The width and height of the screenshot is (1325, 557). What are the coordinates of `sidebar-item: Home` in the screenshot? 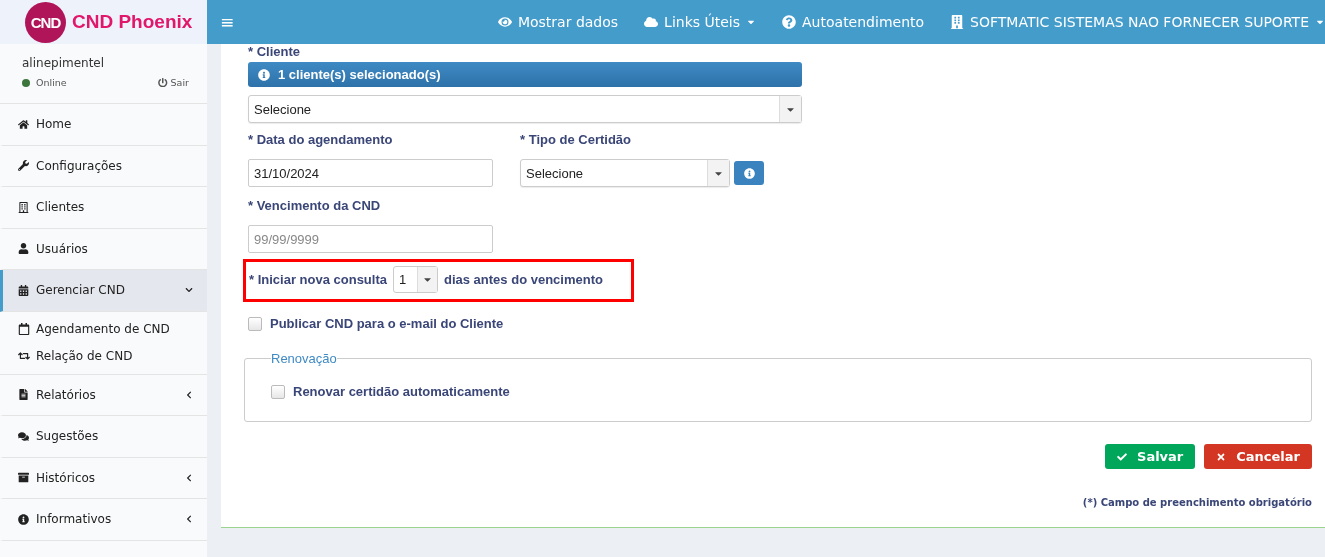 It's located at (103, 125).